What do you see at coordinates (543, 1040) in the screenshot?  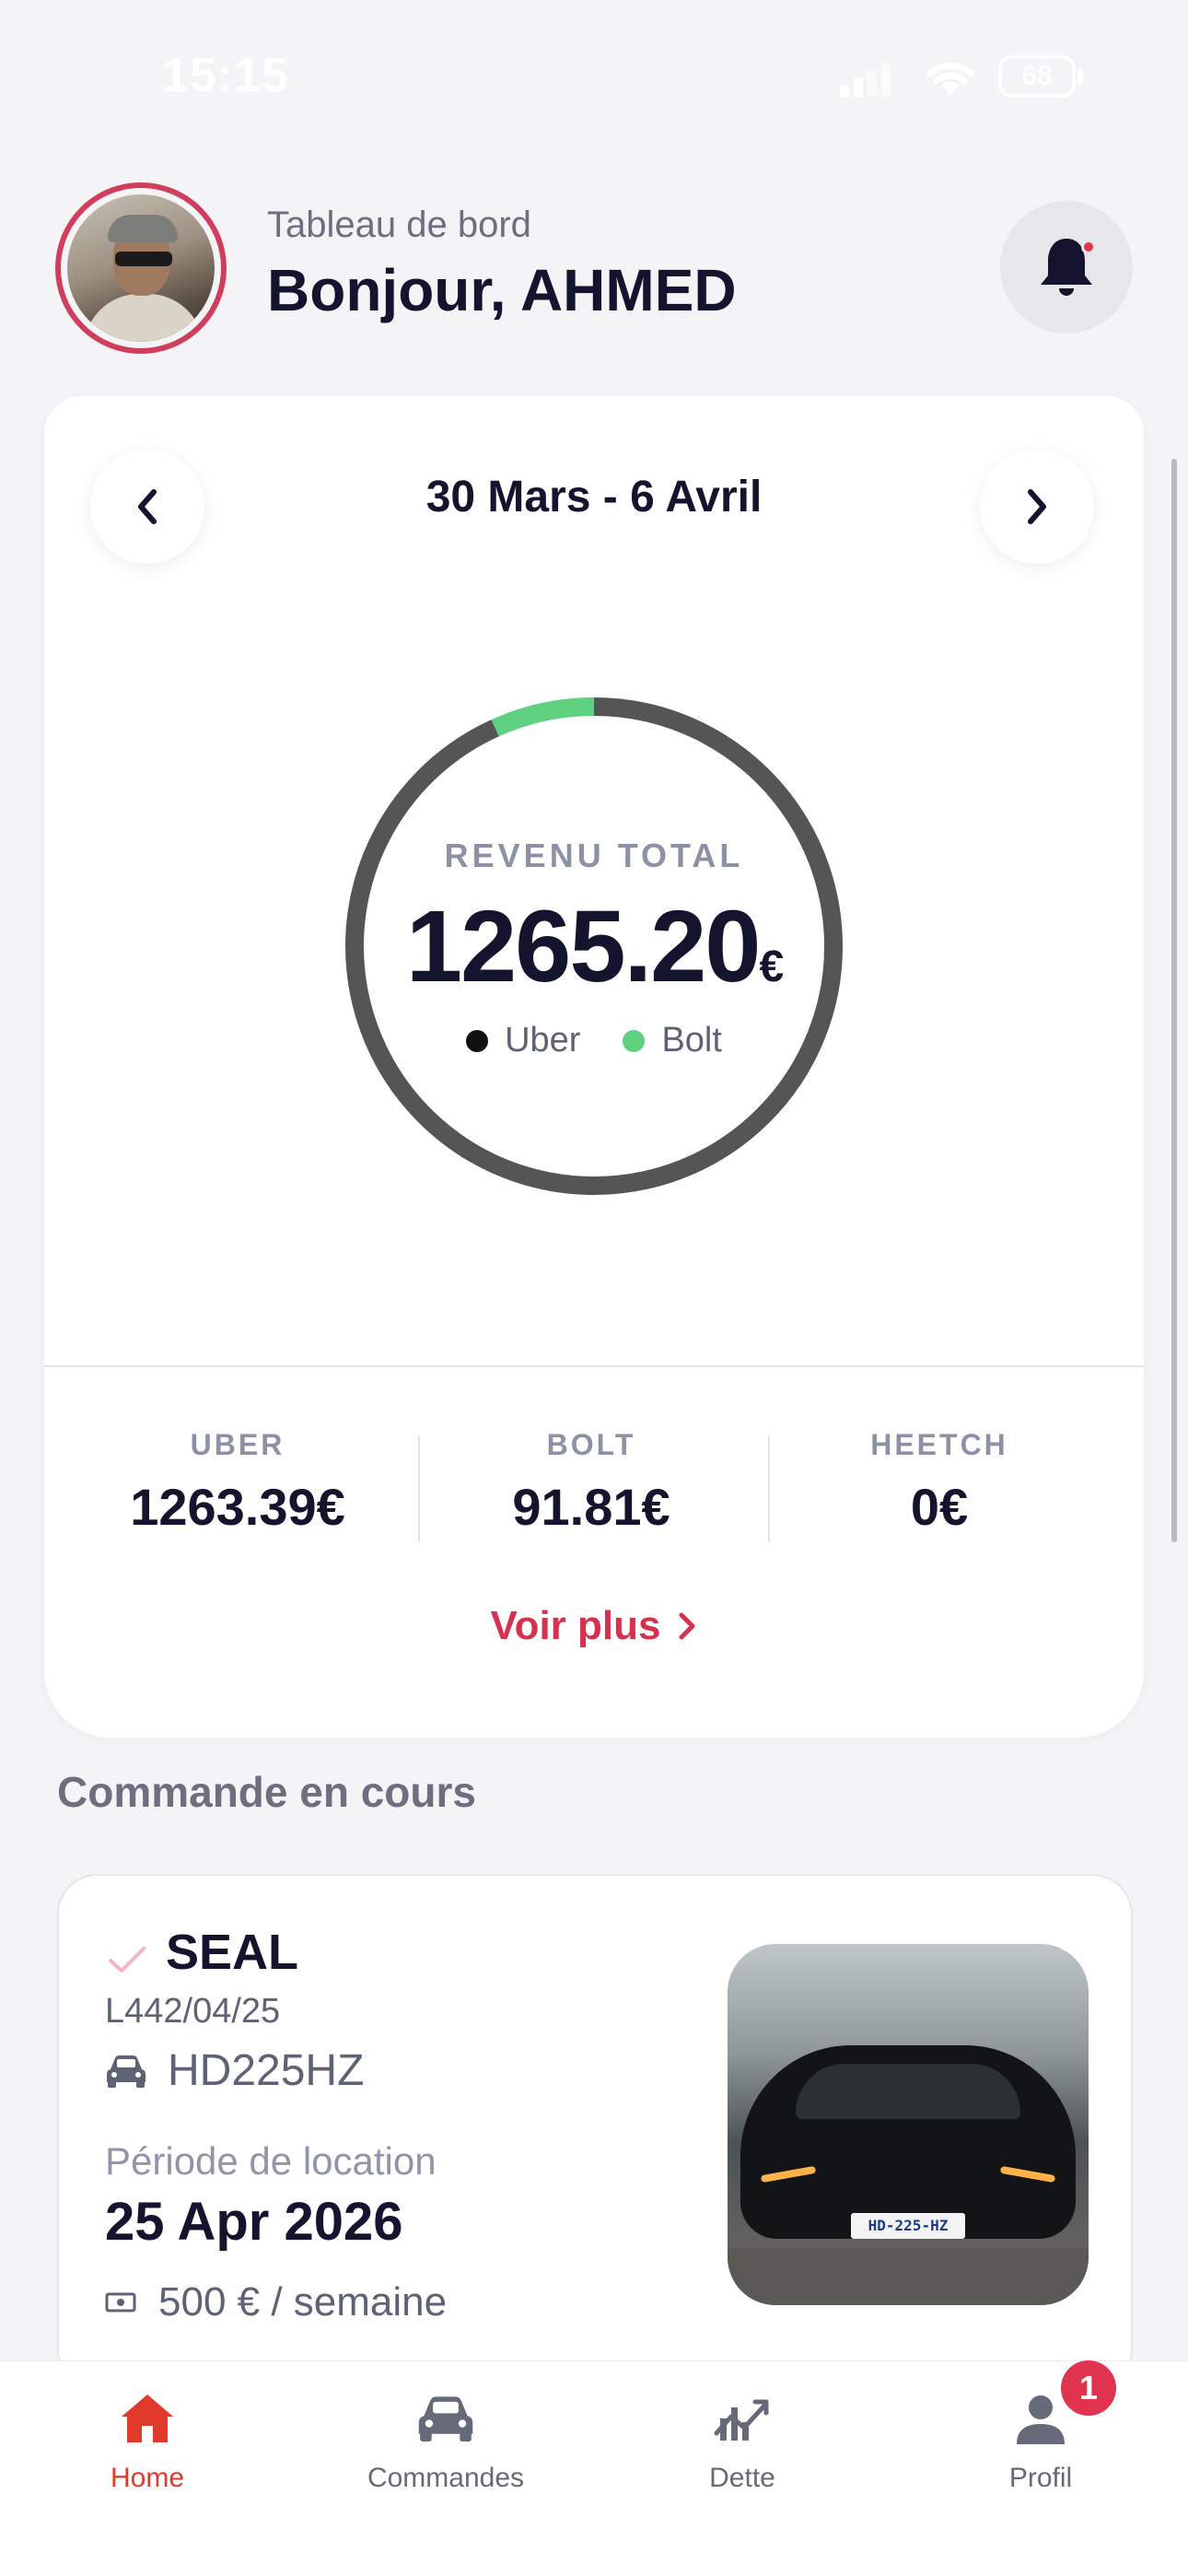 I see `legend-label-uber: Uber` at bounding box center [543, 1040].